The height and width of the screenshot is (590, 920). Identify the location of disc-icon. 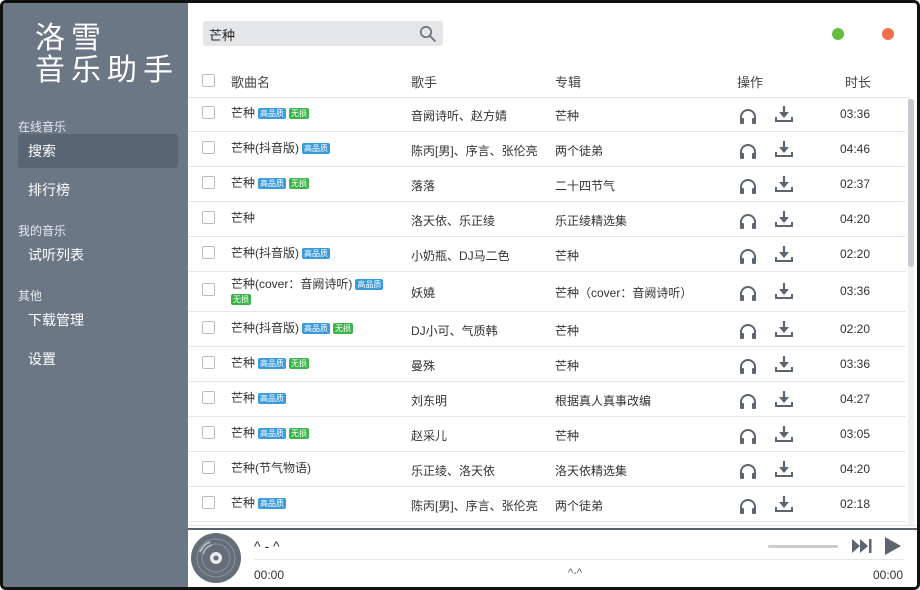
(216, 558).